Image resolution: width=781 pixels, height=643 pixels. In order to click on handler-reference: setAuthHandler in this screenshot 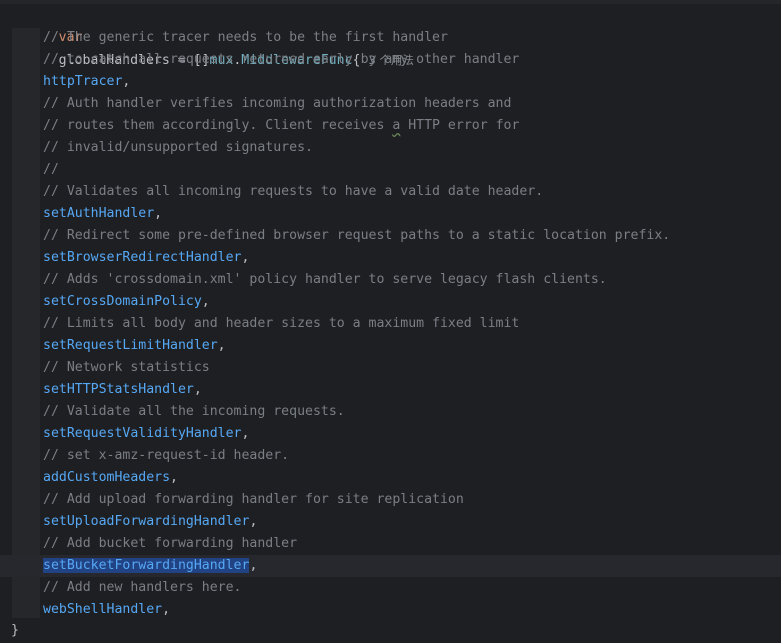, I will do `click(98, 213)`.